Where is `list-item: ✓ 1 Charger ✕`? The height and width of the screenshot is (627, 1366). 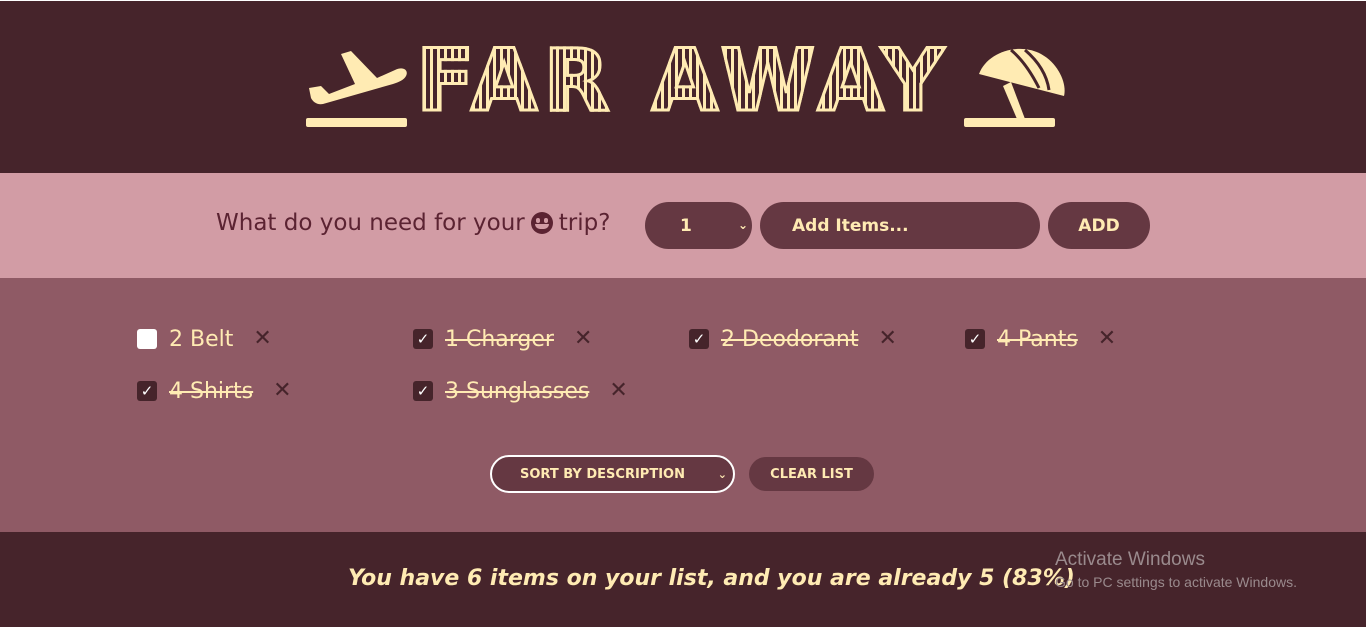
list-item: ✓ 1 Charger ✕ is located at coordinates (502, 339).